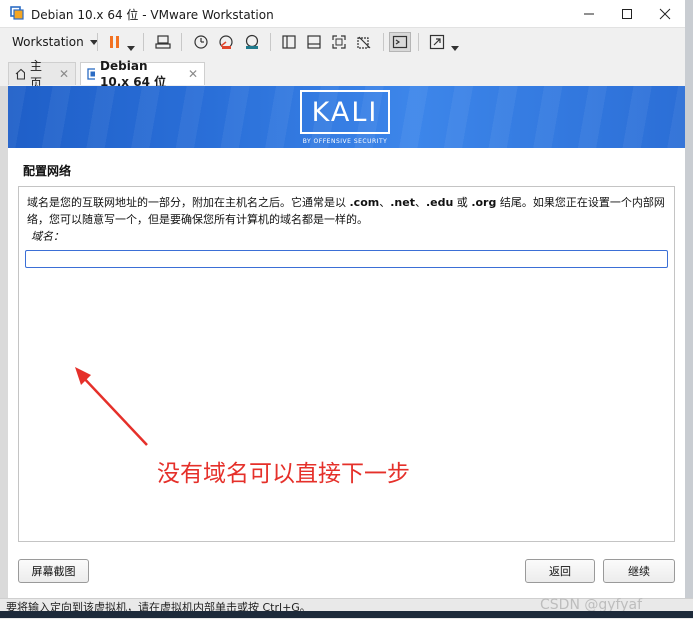  I want to click on console-view-icon, so click(400, 42).